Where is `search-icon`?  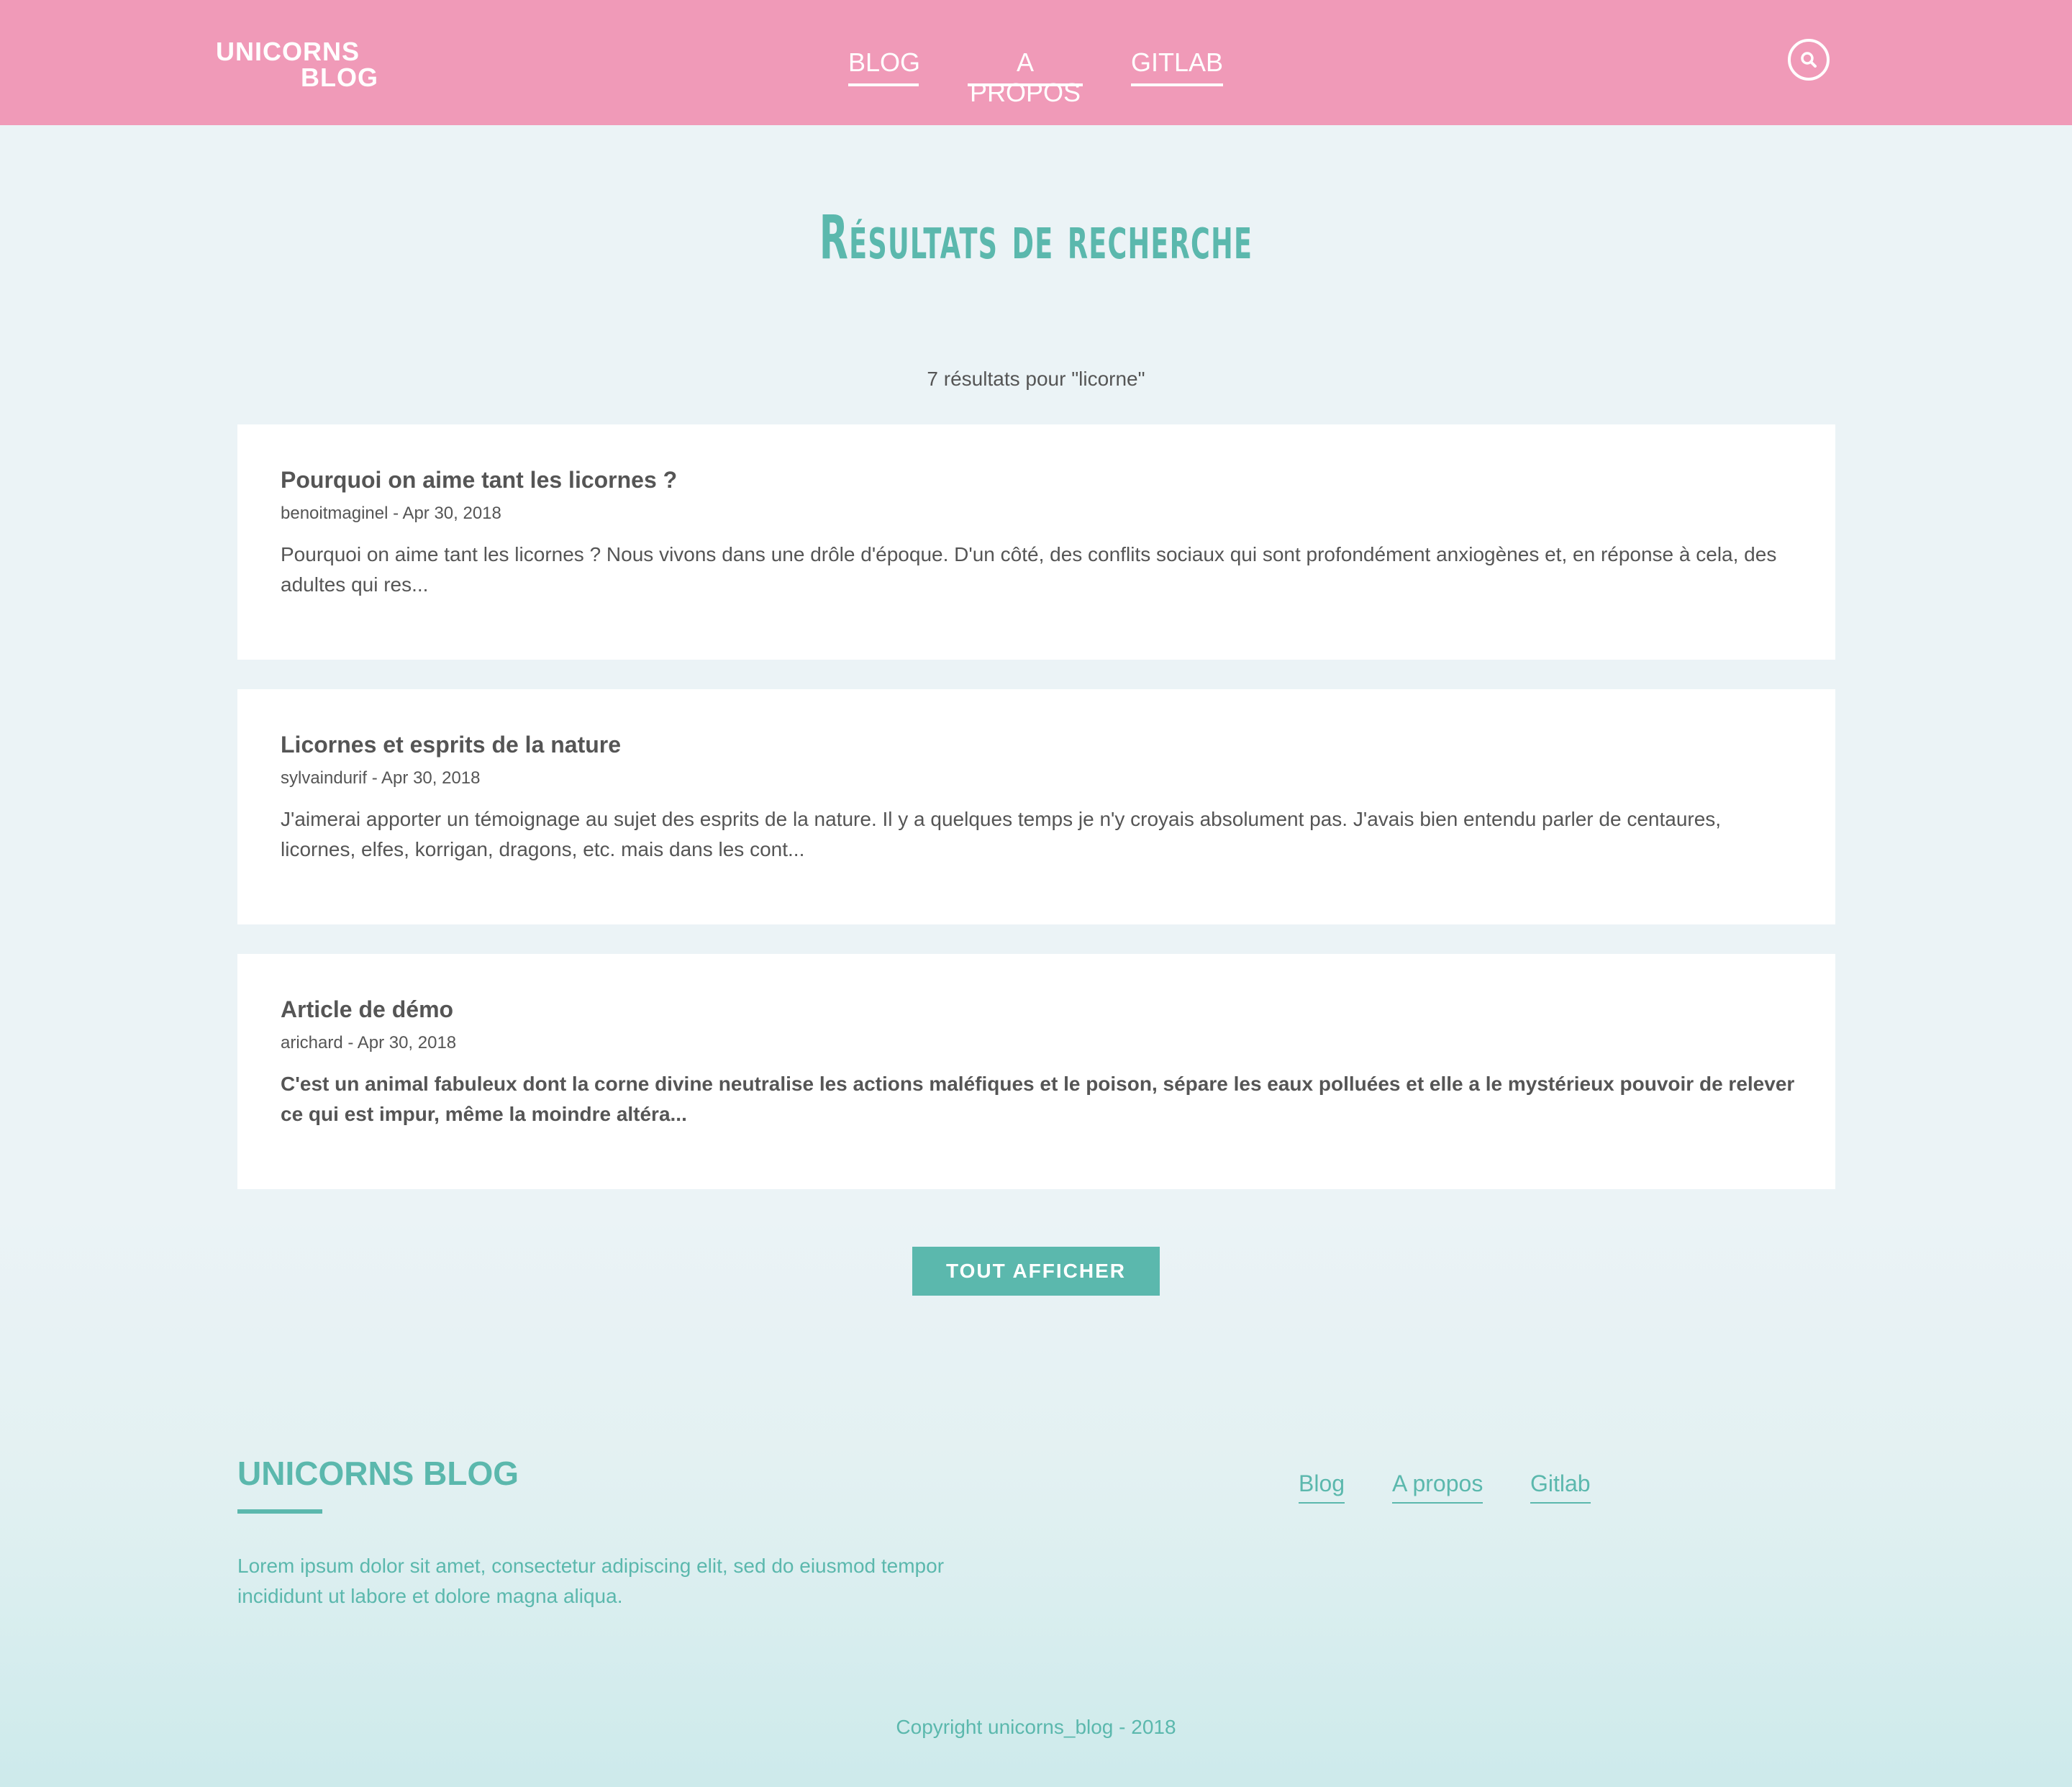 search-icon is located at coordinates (1809, 60).